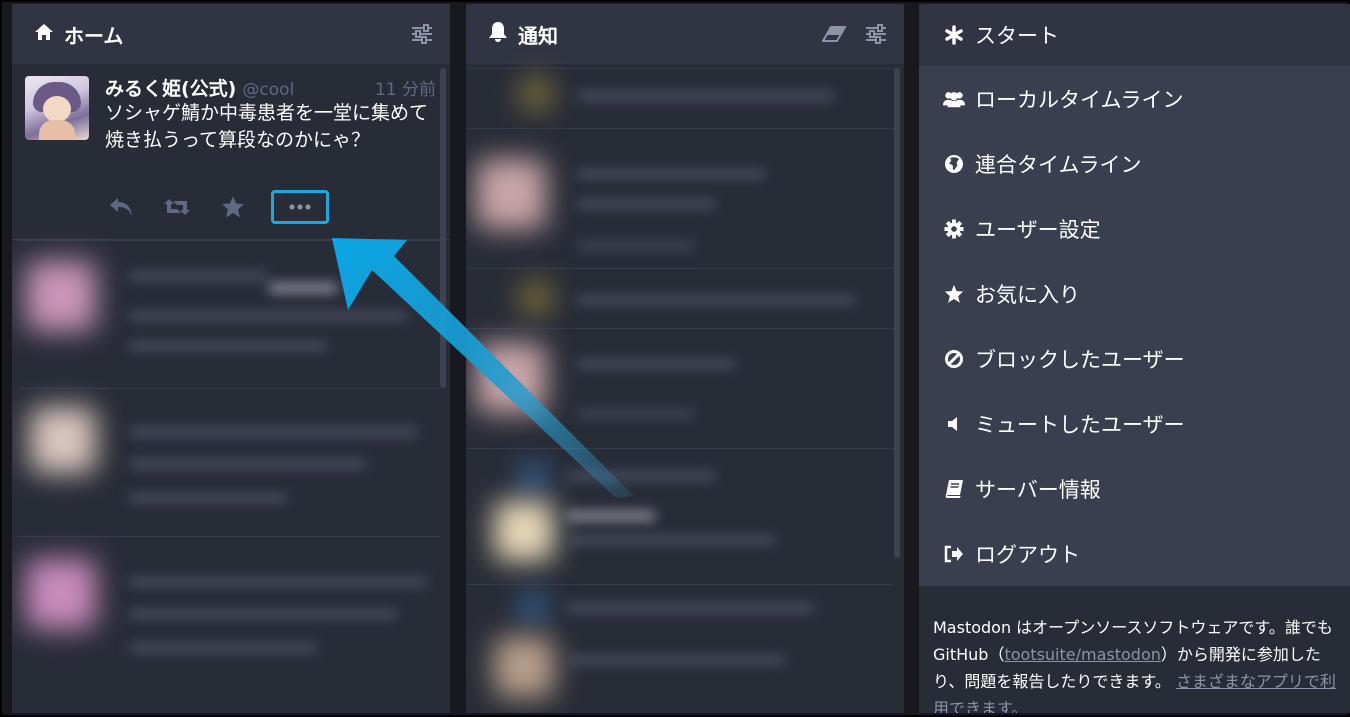 This screenshot has width=1350, height=717. I want to click on nav-label: ローカルタイムライン, so click(1079, 99).